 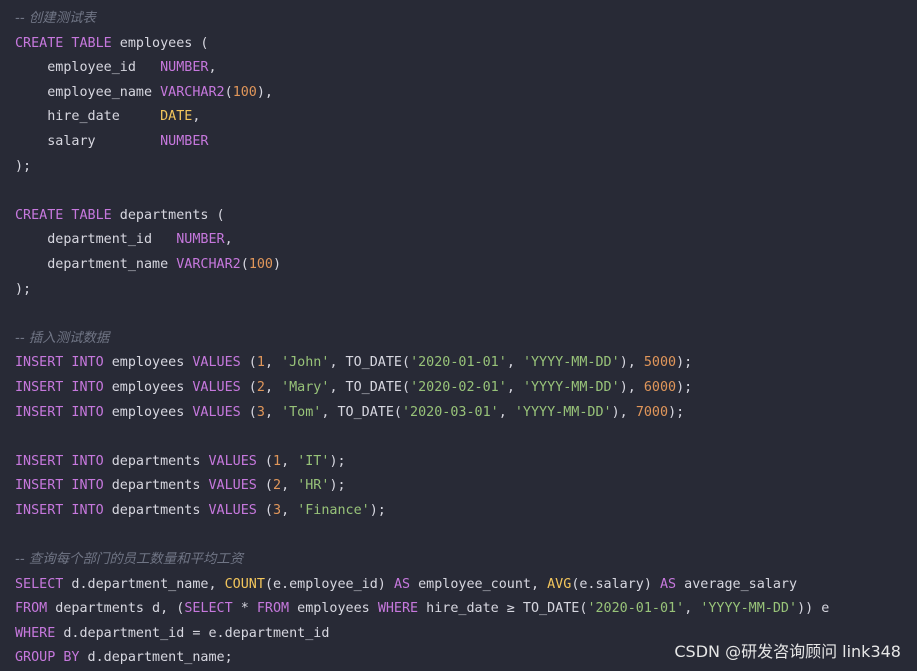 I want to click on number-literal-token: 3, so click(x=260, y=412).